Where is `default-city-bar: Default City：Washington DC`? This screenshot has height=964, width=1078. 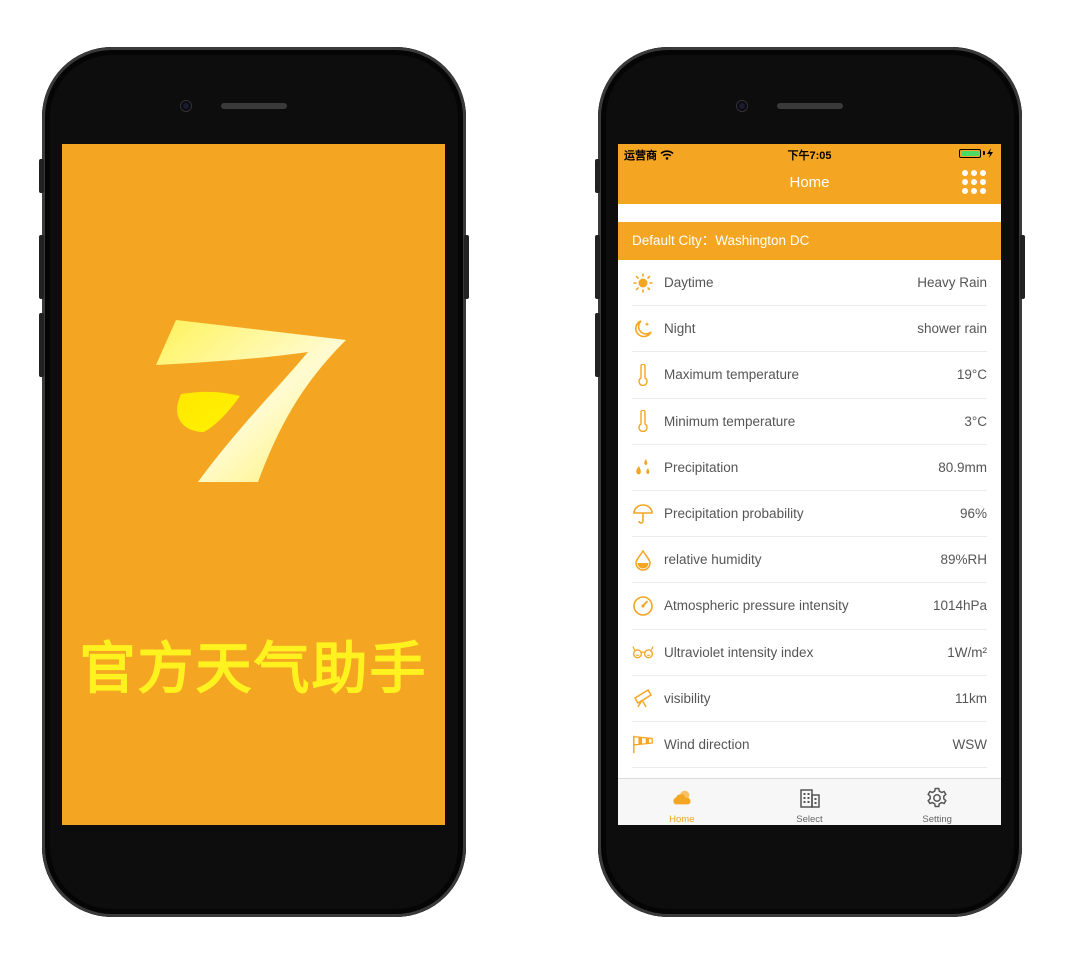
default-city-bar: Default City：Washington DC is located at coordinates (809, 241).